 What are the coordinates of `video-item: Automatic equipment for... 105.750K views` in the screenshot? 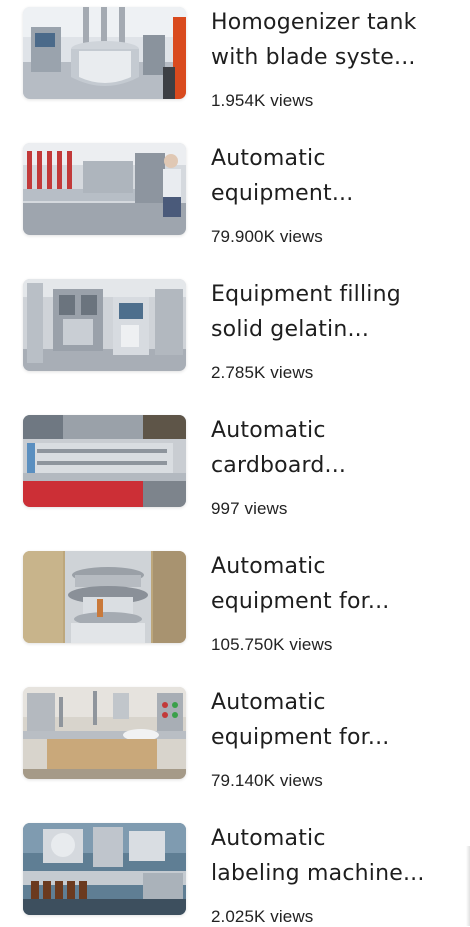 It's located at (235, 599).